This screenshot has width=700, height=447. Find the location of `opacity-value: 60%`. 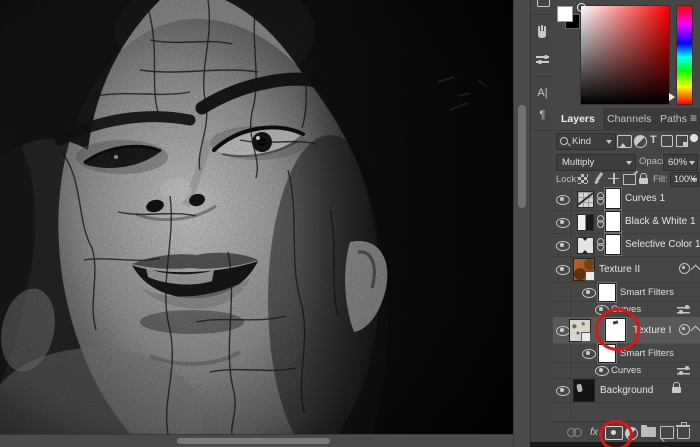

opacity-value: 60% is located at coordinates (678, 162).